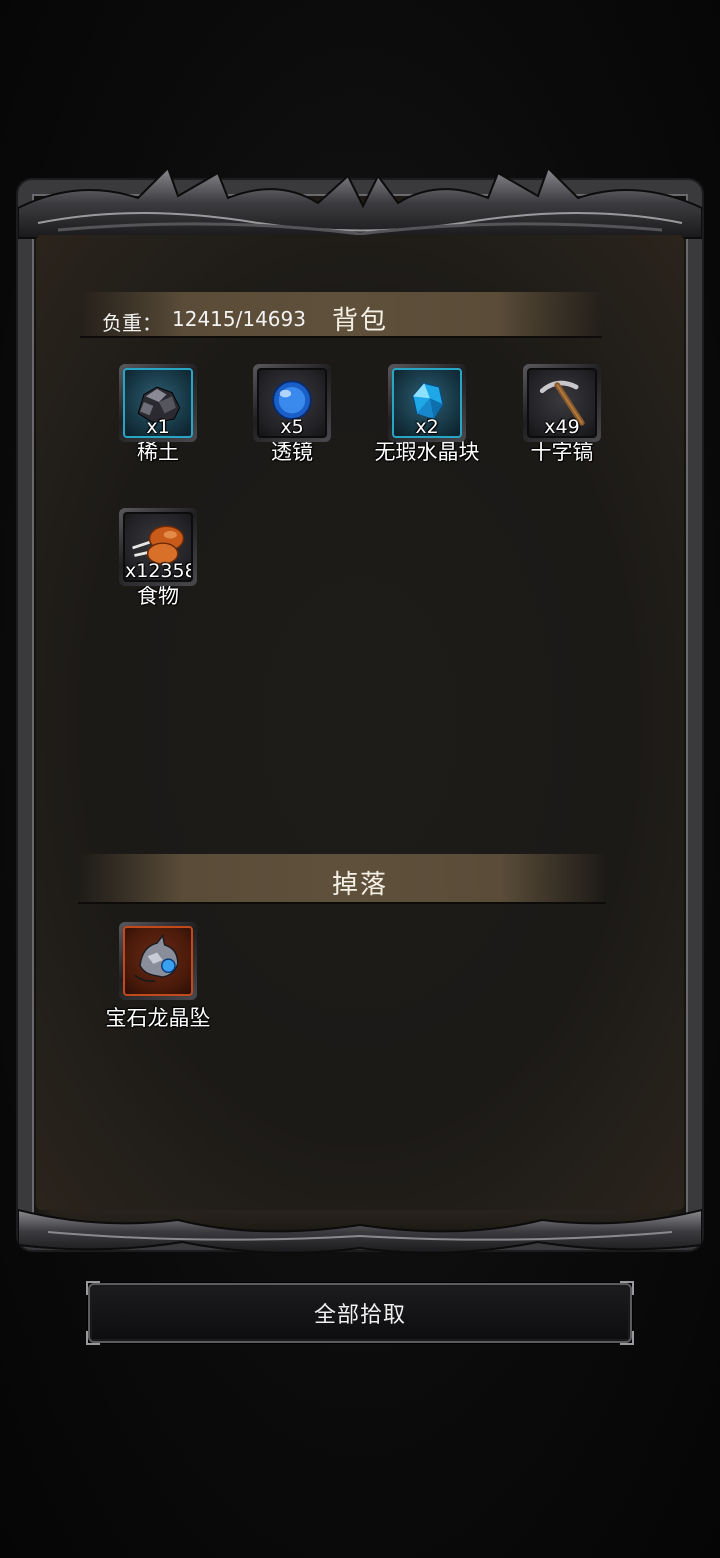  Describe the element at coordinates (562, 415) in the screenshot. I see `bag-item-pickaxe: x49 十字镐` at that location.